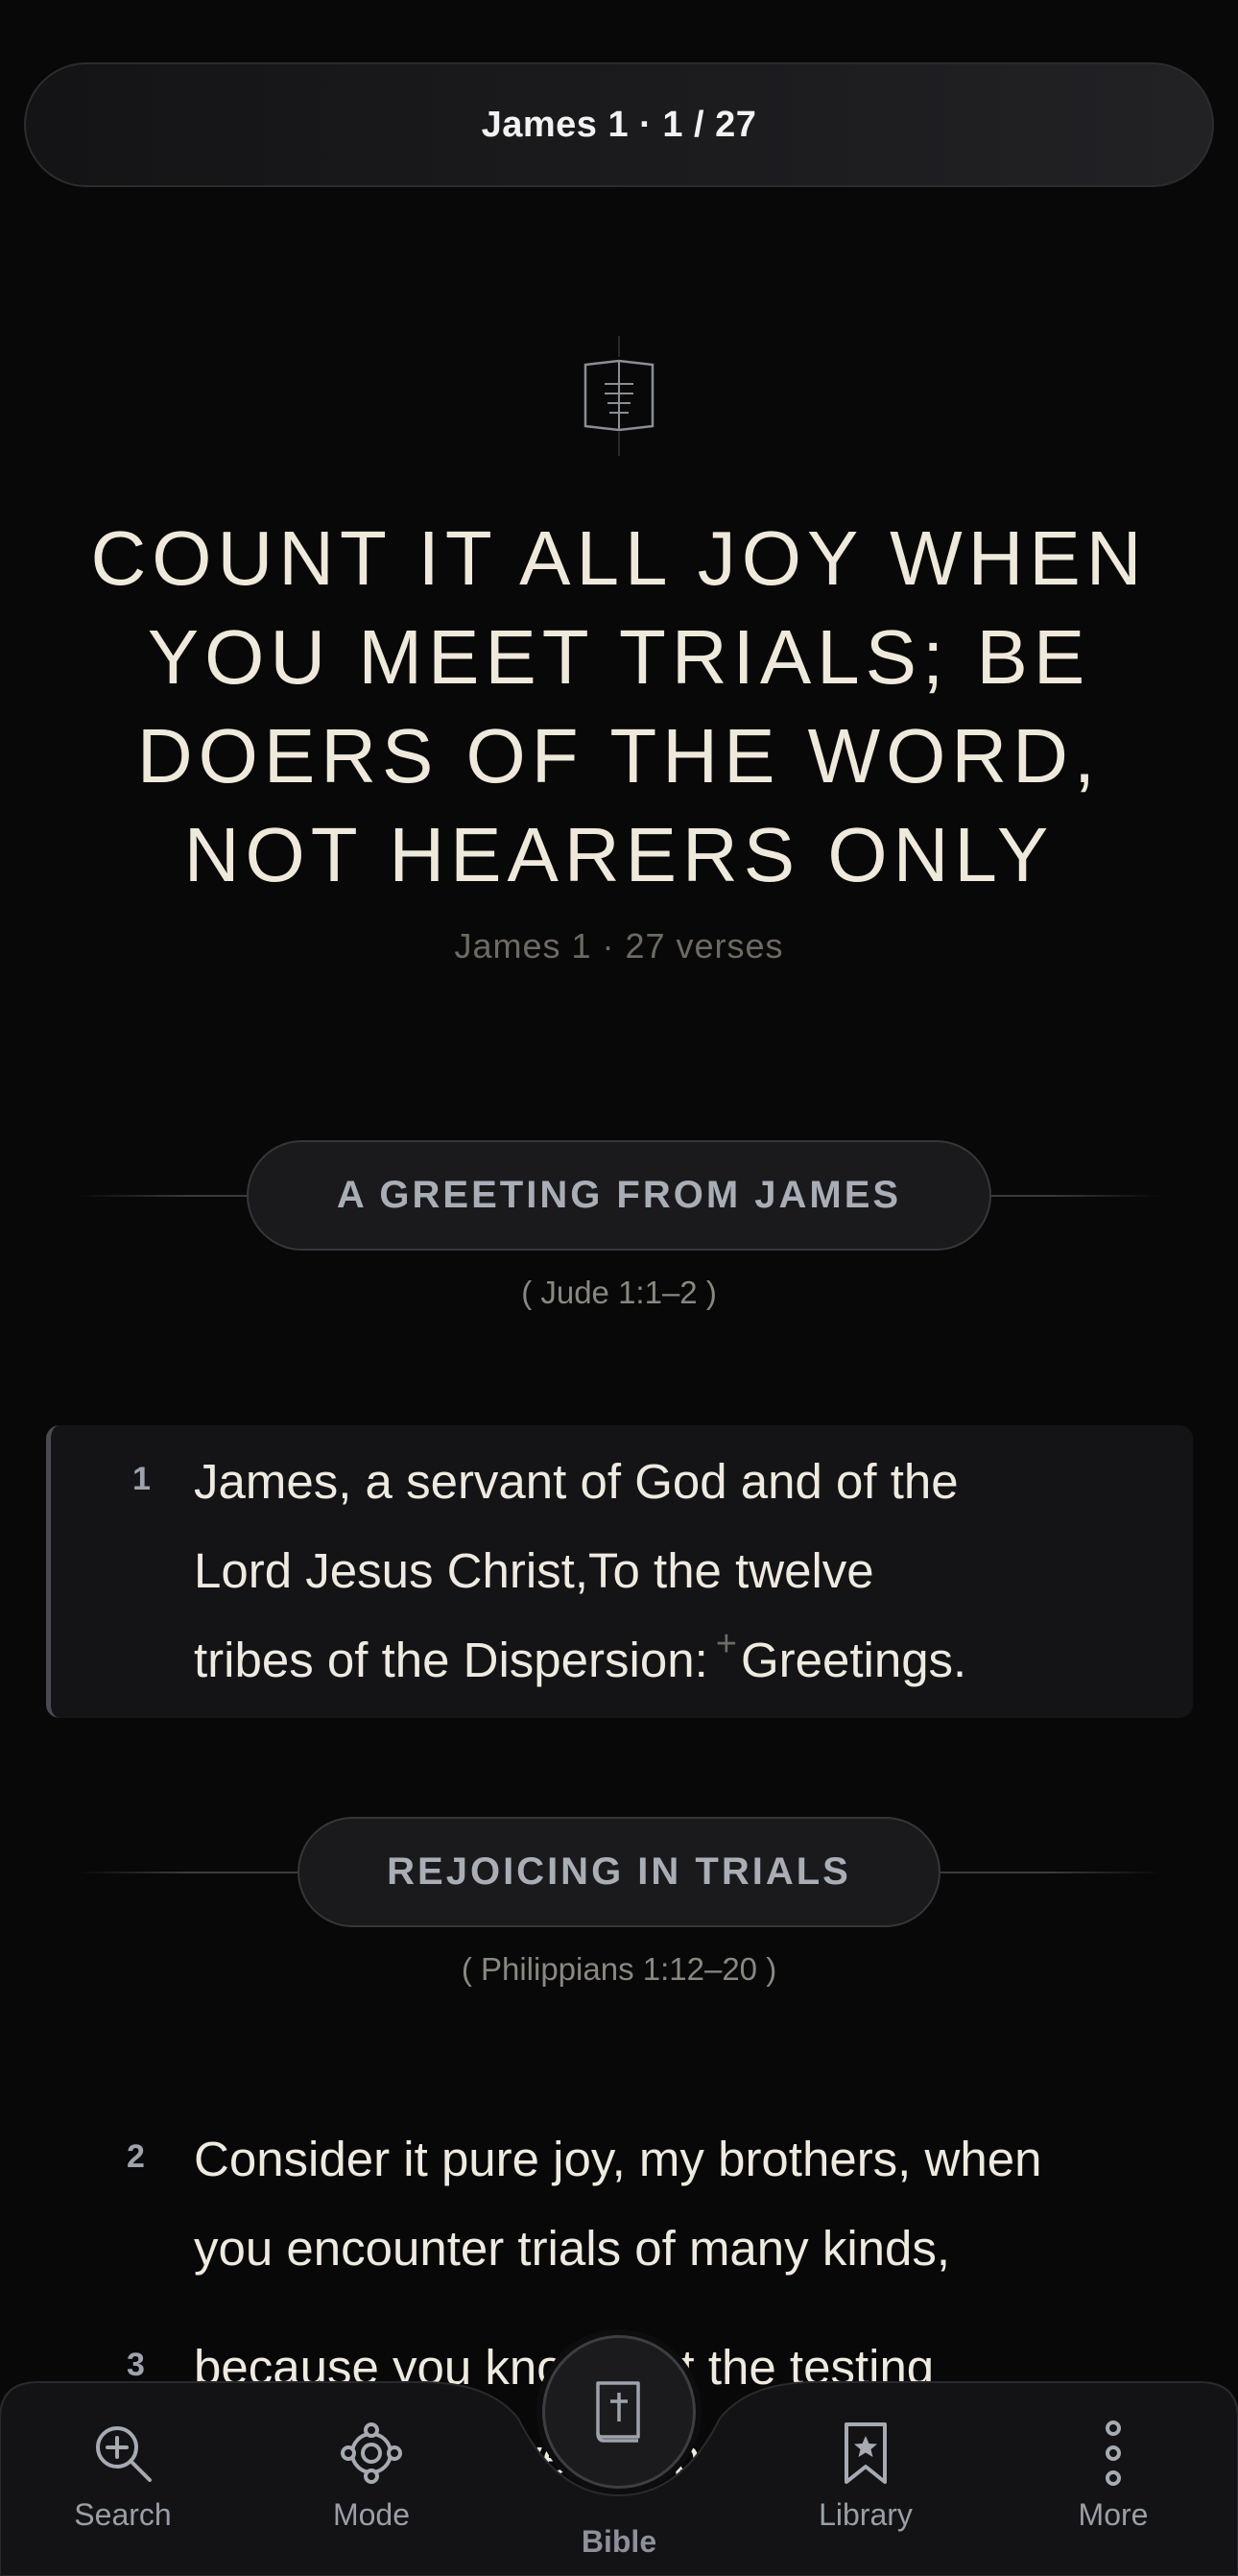 This screenshot has height=2576, width=1238. Describe the element at coordinates (854, 1660) in the screenshot. I see `verse-line-text: Greetings.` at that location.